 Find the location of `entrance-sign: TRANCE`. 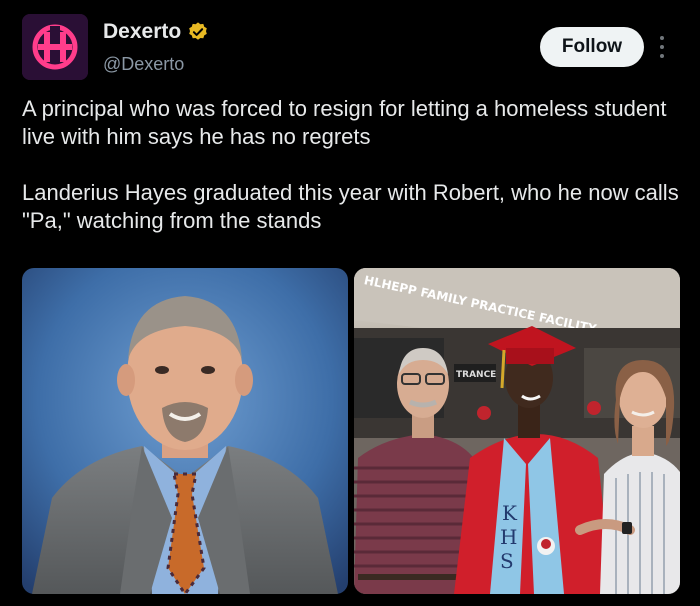

entrance-sign: TRANCE is located at coordinates (476, 375).